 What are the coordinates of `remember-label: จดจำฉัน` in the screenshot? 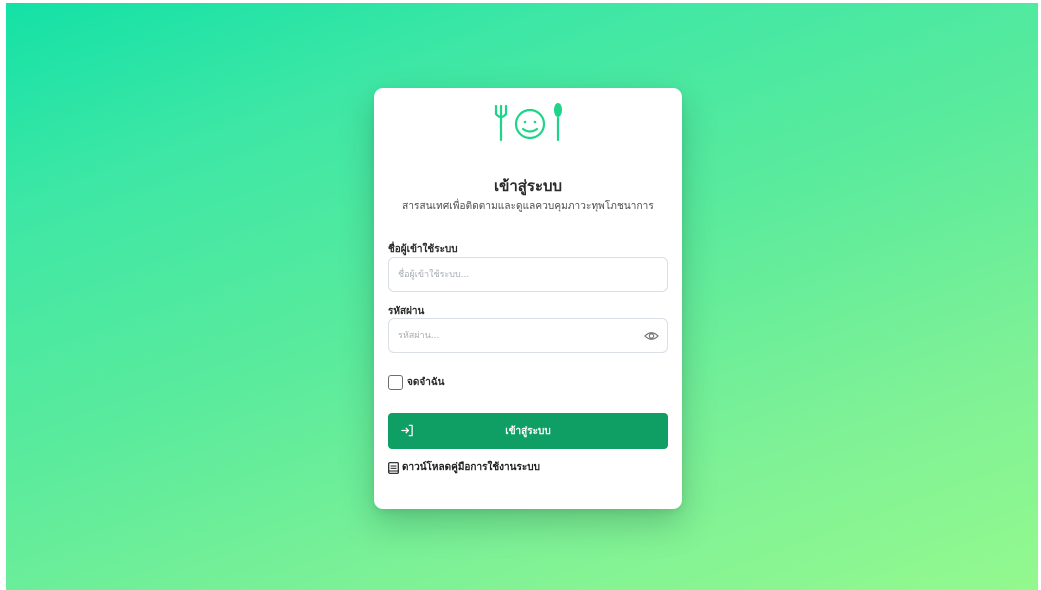 It's located at (426, 382).